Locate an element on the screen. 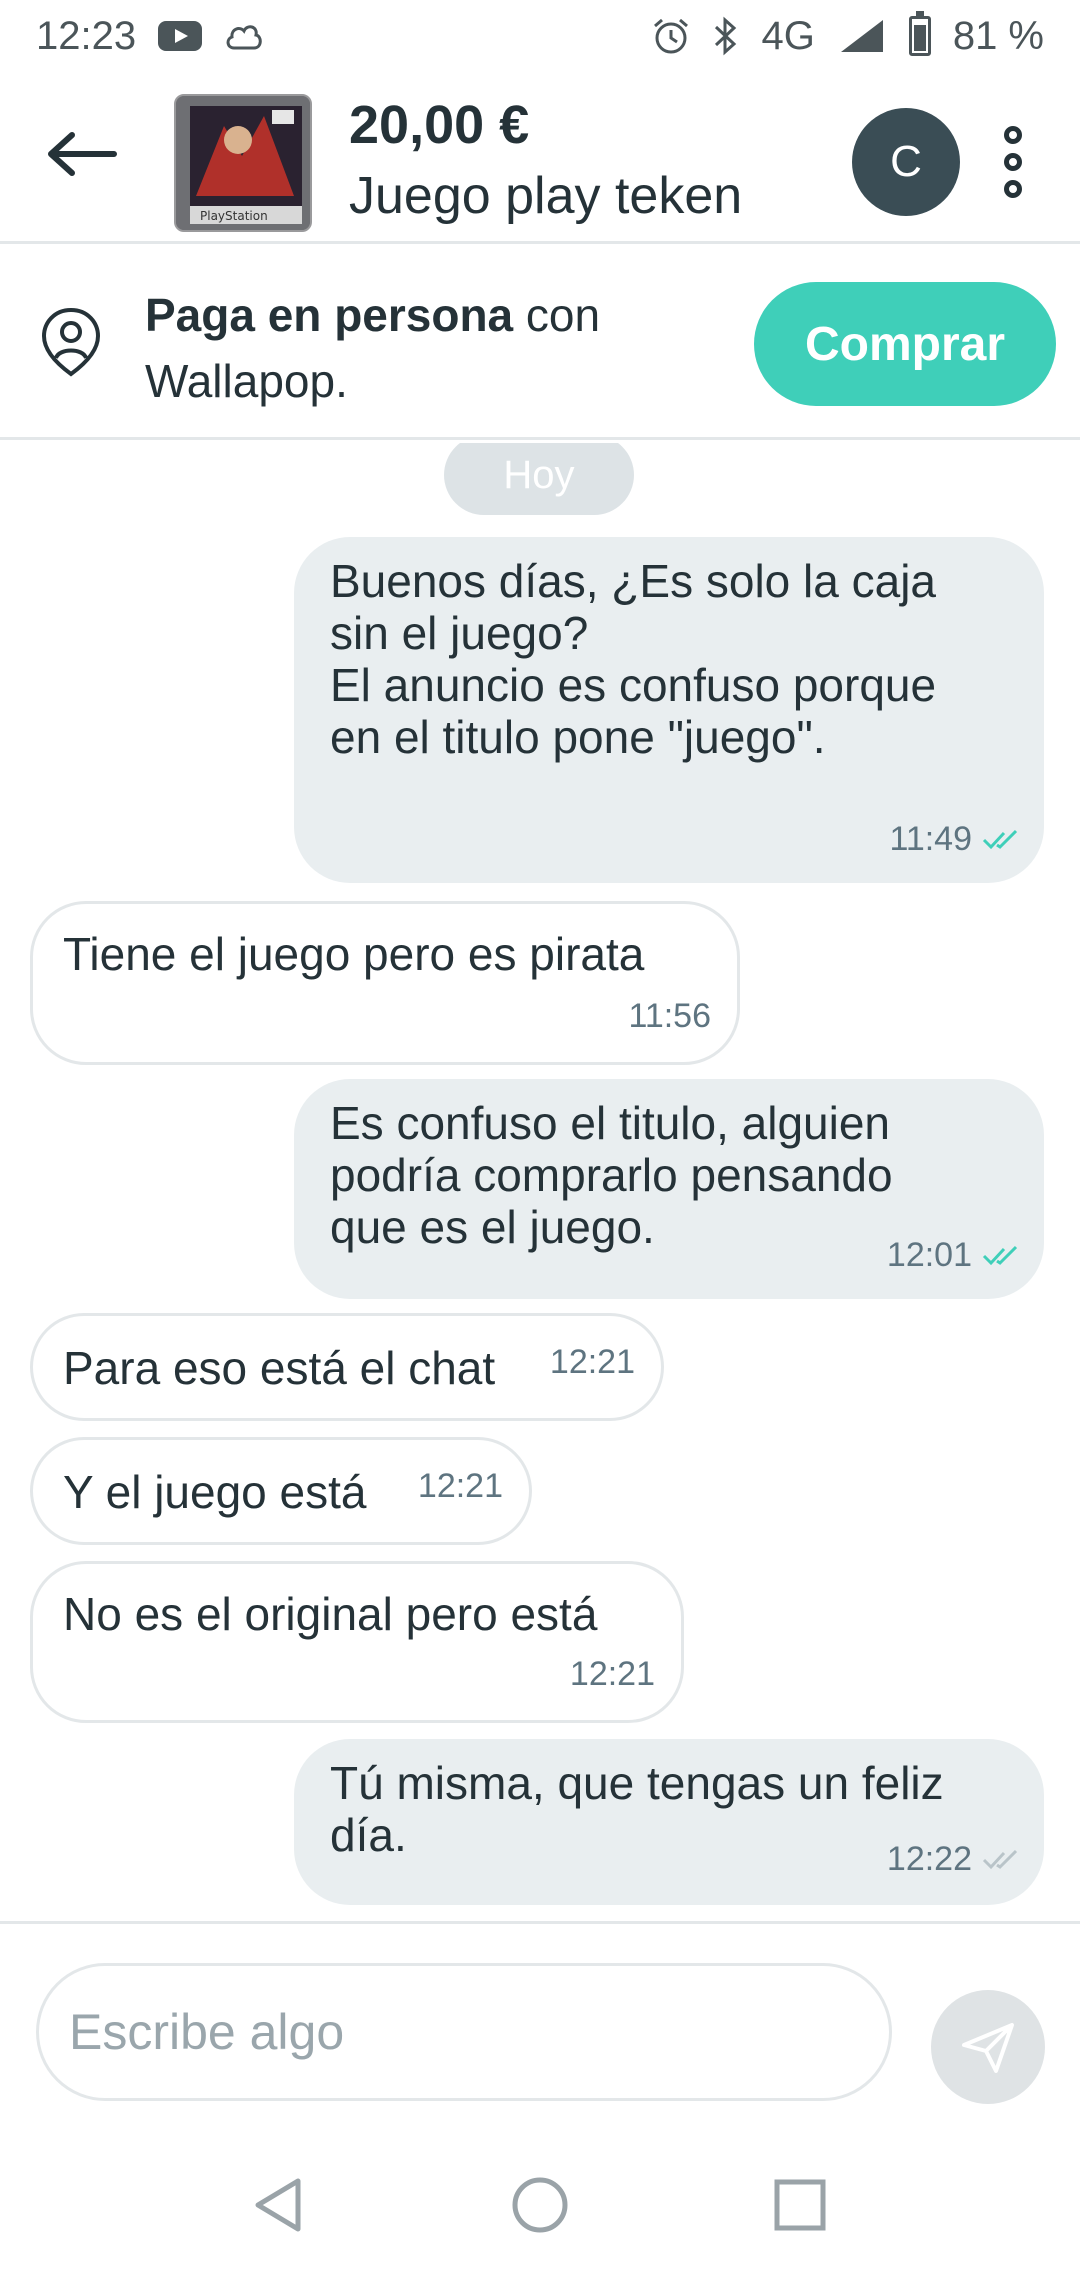 The image size is (1080, 2280). message-text: Tú misma, que tengas un feliz día. is located at coordinates (637, 1809).